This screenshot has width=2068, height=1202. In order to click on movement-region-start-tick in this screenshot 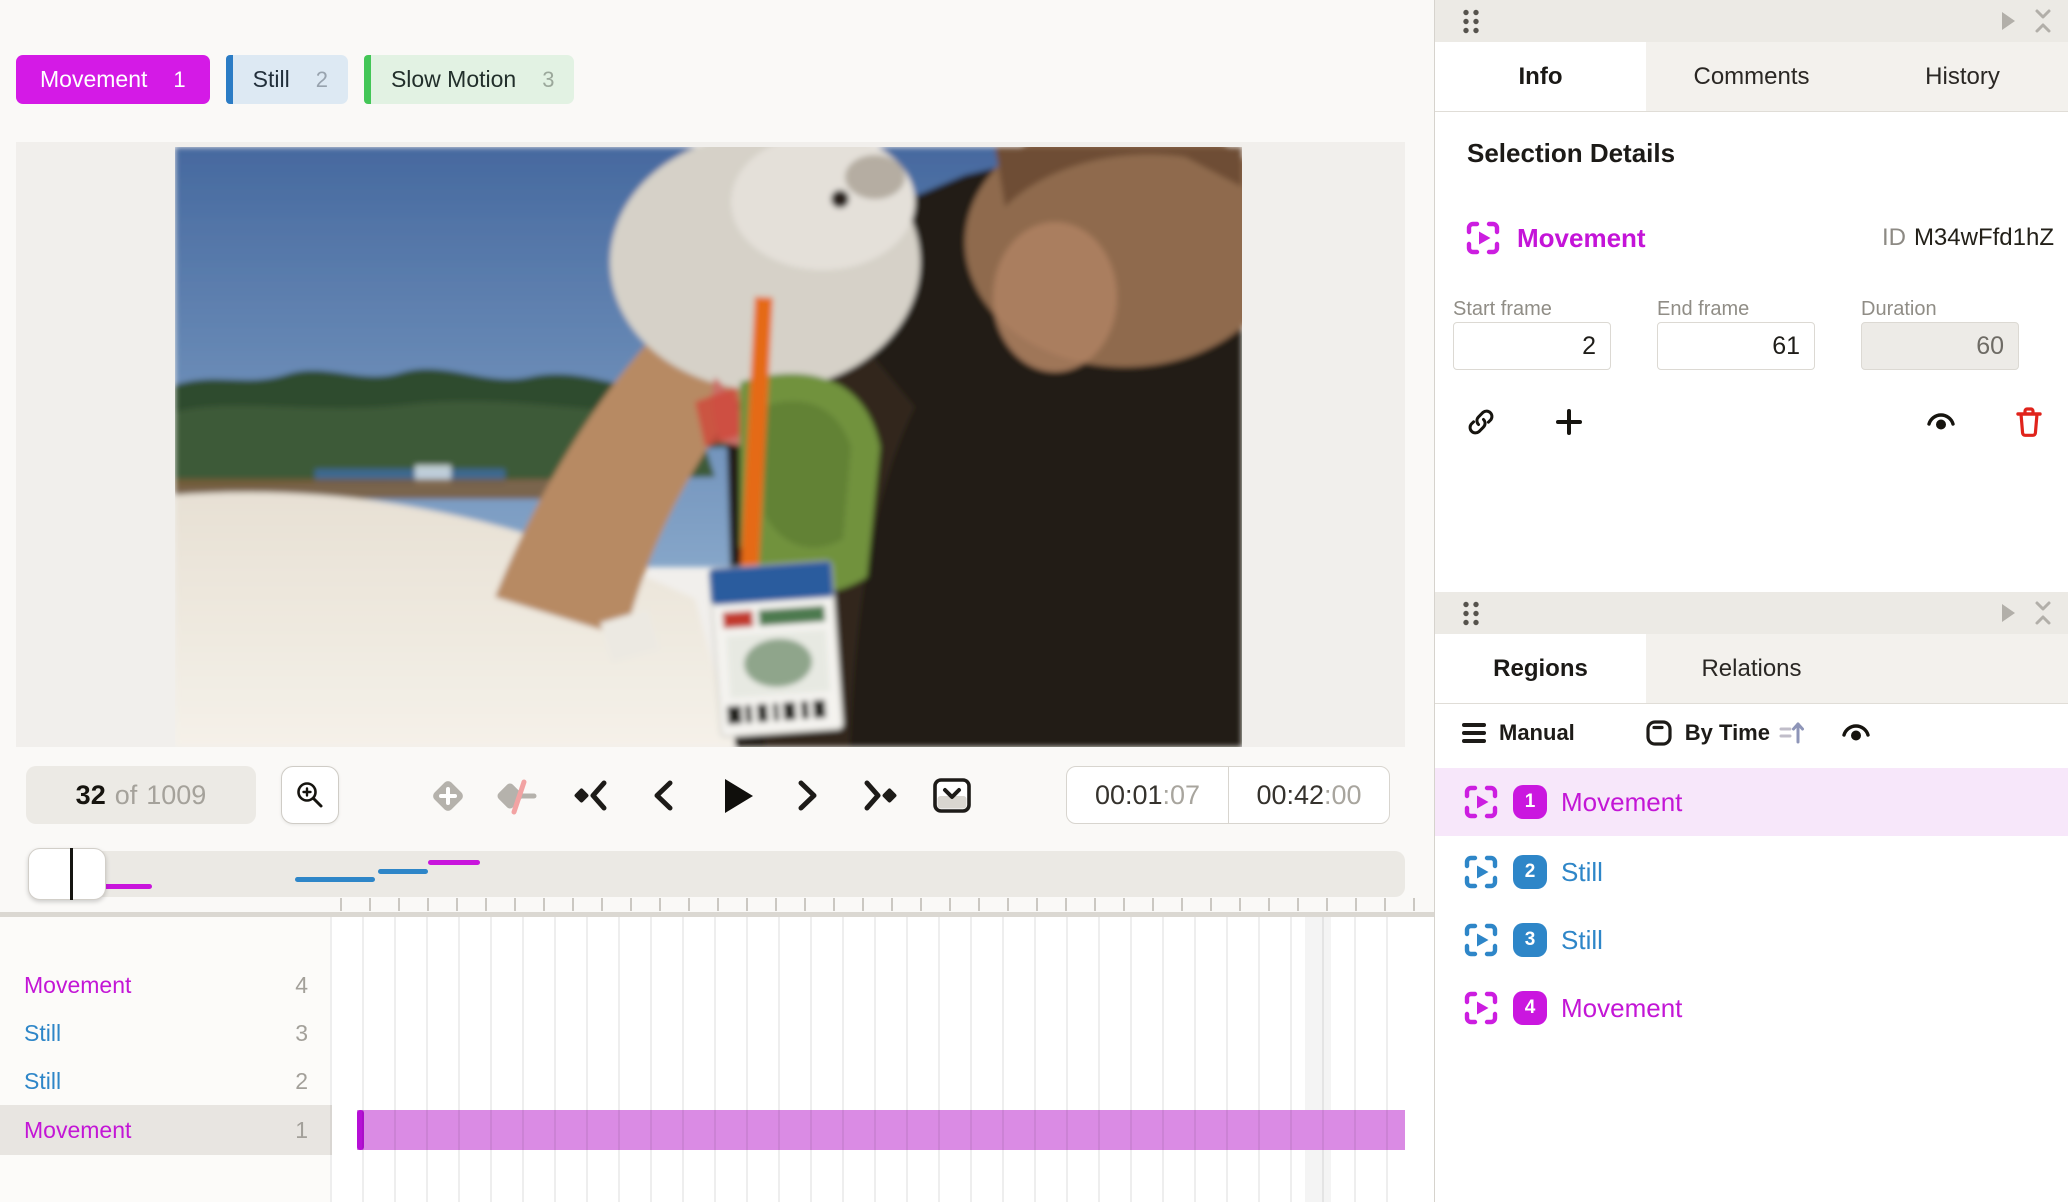, I will do `click(360, 1130)`.